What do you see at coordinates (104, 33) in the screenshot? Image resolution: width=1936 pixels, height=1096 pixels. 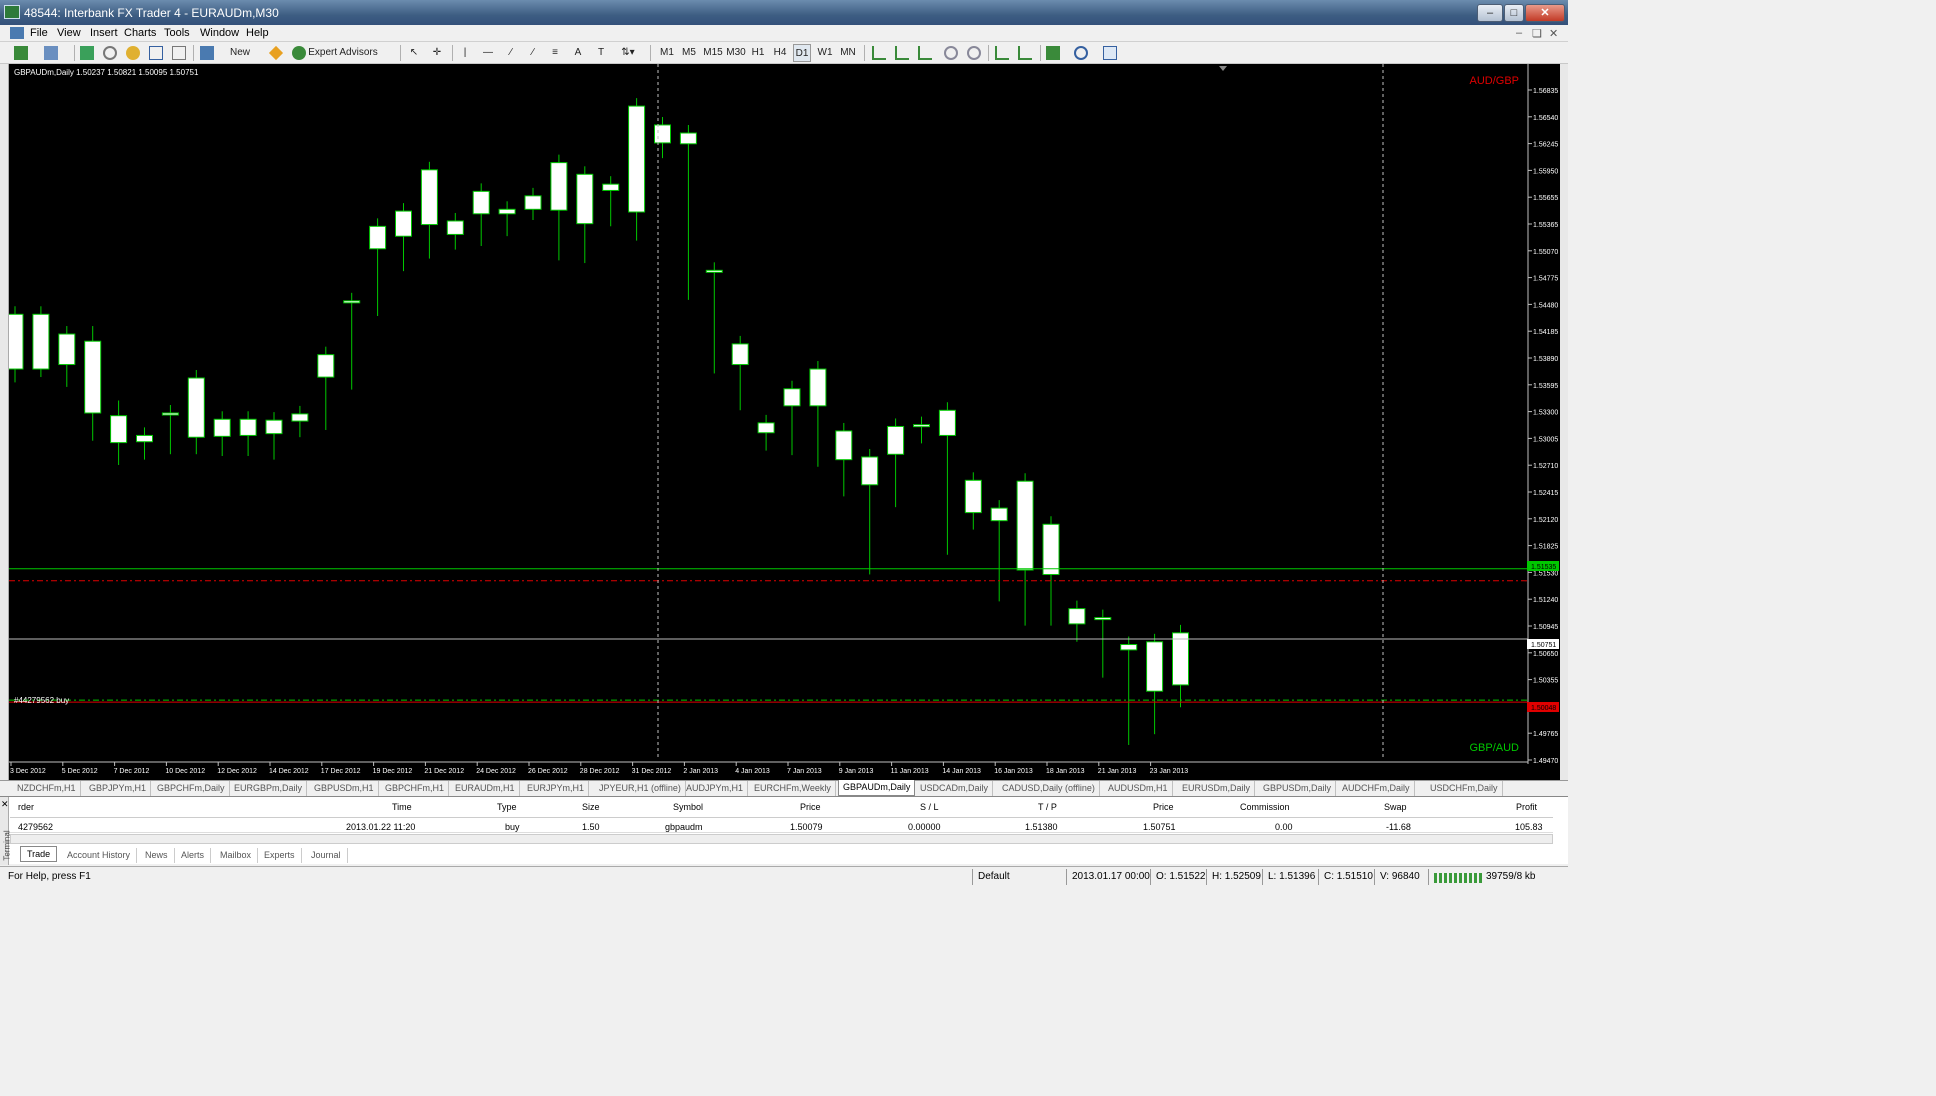 I see `menu-insert: Insert` at bounding box center [104, 33].